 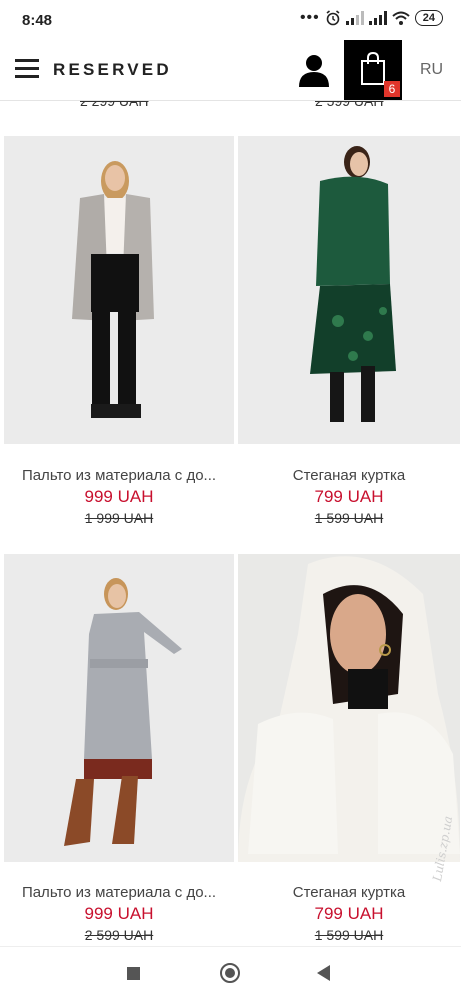 What do you see at coordinates (309, 17) in the screenshot?
I see `more-dots-icon: •••` at bounding box center [309, 17].